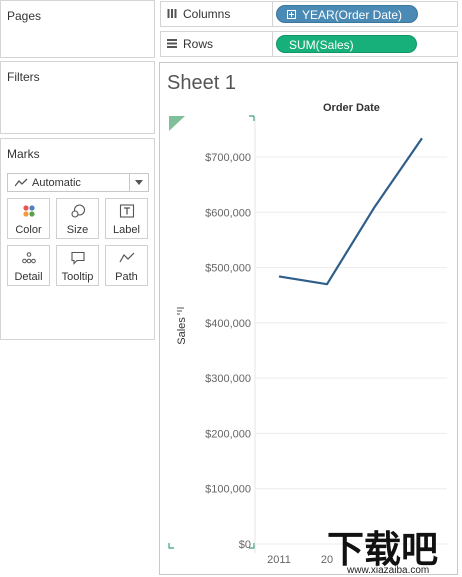  I want to click on y-tick-label: $700,000, so click(228, 158).